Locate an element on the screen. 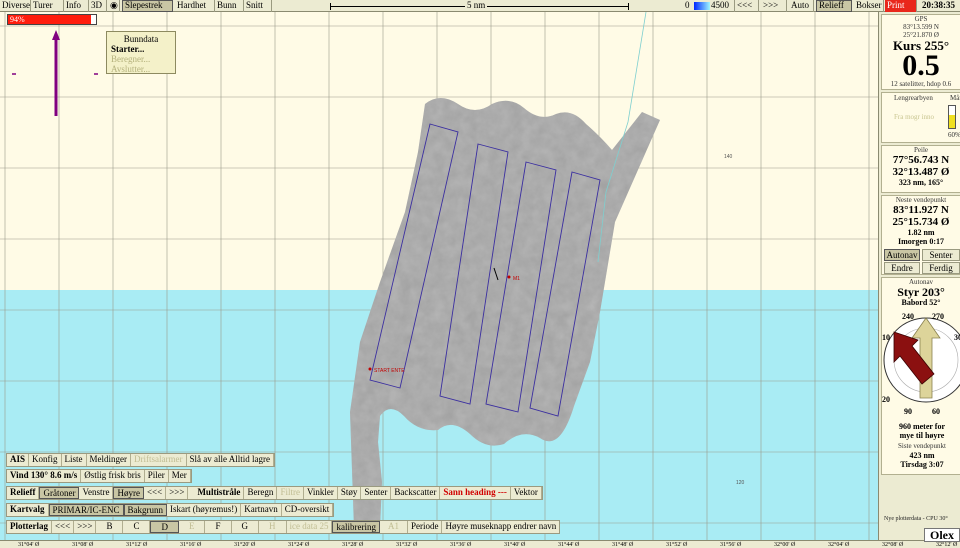 This screenshot has width=960, height=548. ais-konfig-button: Konfig is located at coordinates (45, 460).